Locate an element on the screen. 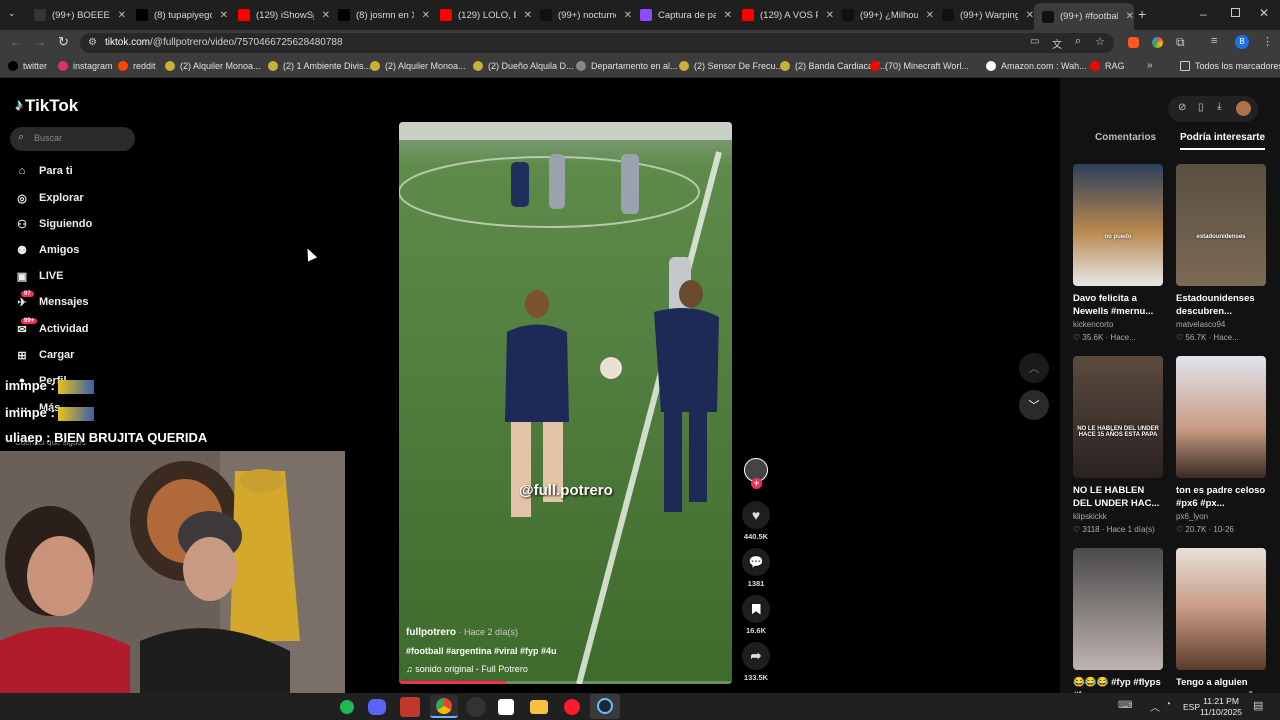 This screenshot has width=1280, height=720. video-progress-bar is located at coordinates (565, 682).